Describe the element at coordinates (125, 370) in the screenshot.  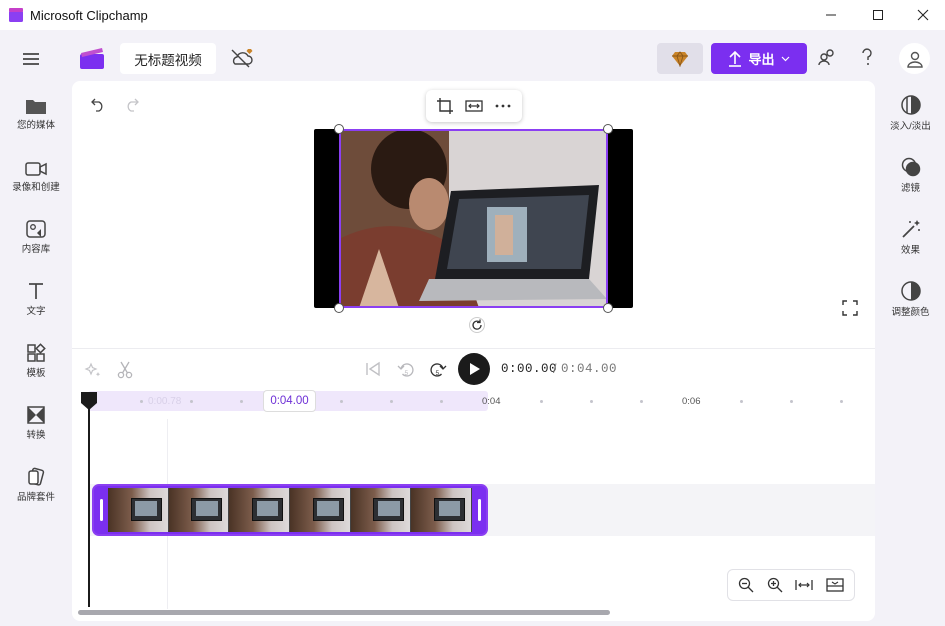
I see `split-scissors-icon` at that location.